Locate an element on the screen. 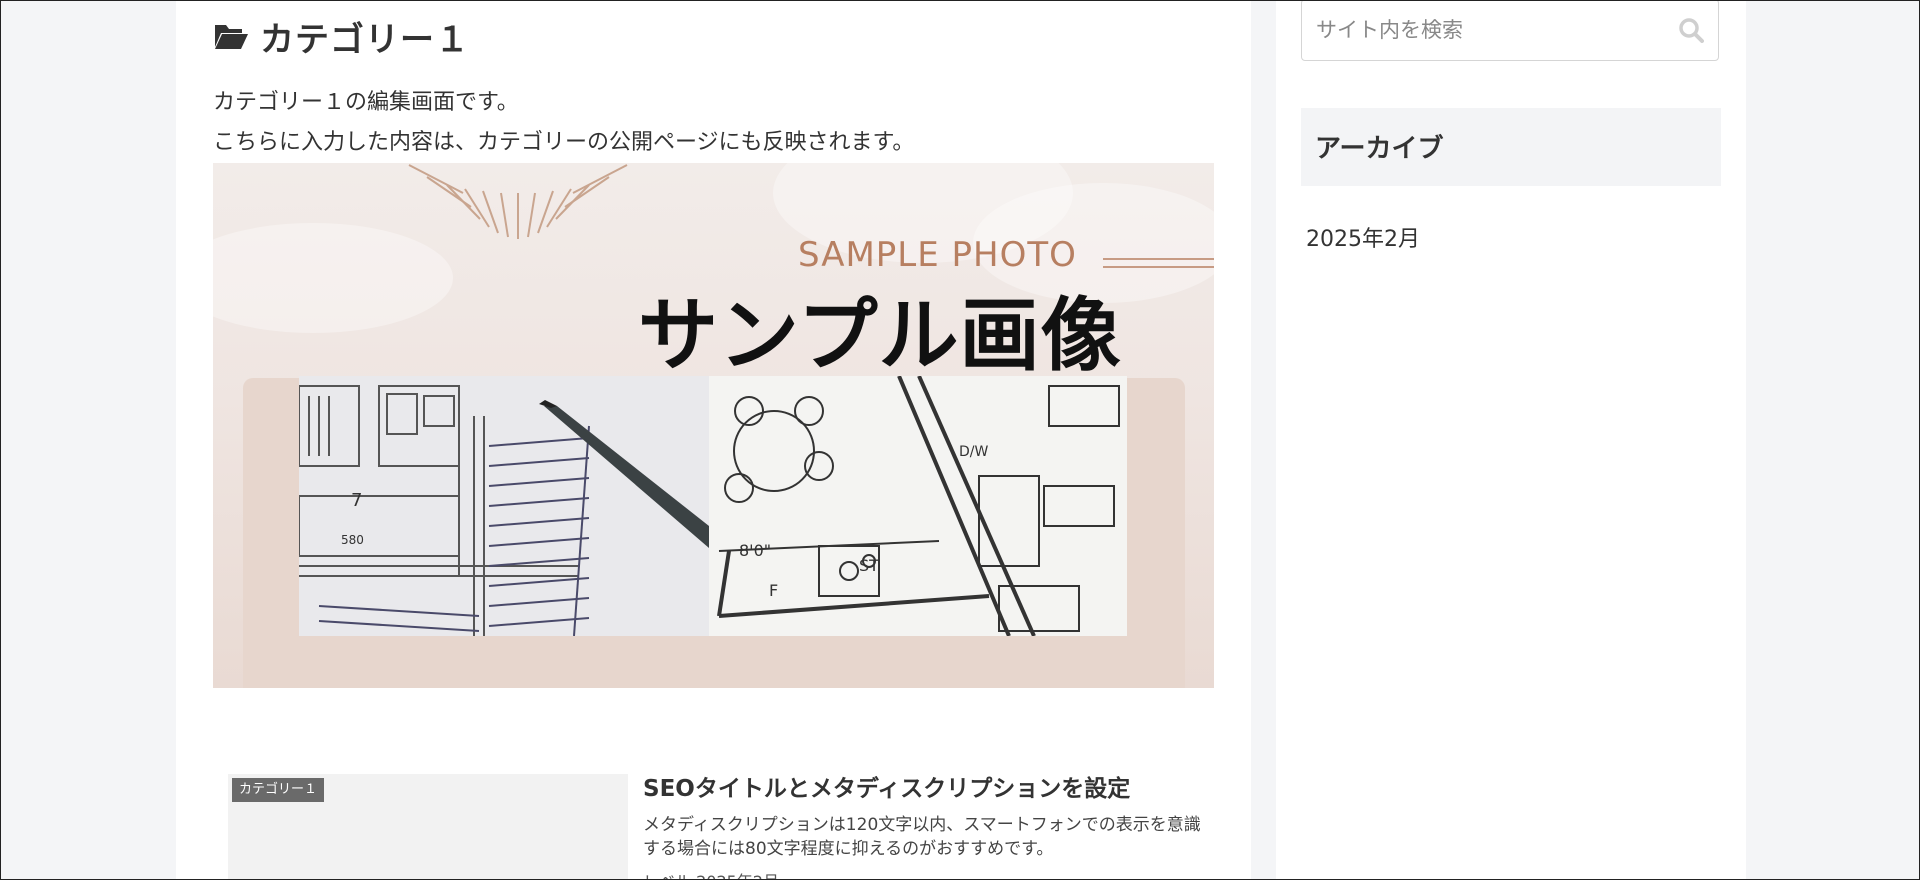  description-line: カテゴリー１の編集画面です。 is located at coordinates (366, 102).